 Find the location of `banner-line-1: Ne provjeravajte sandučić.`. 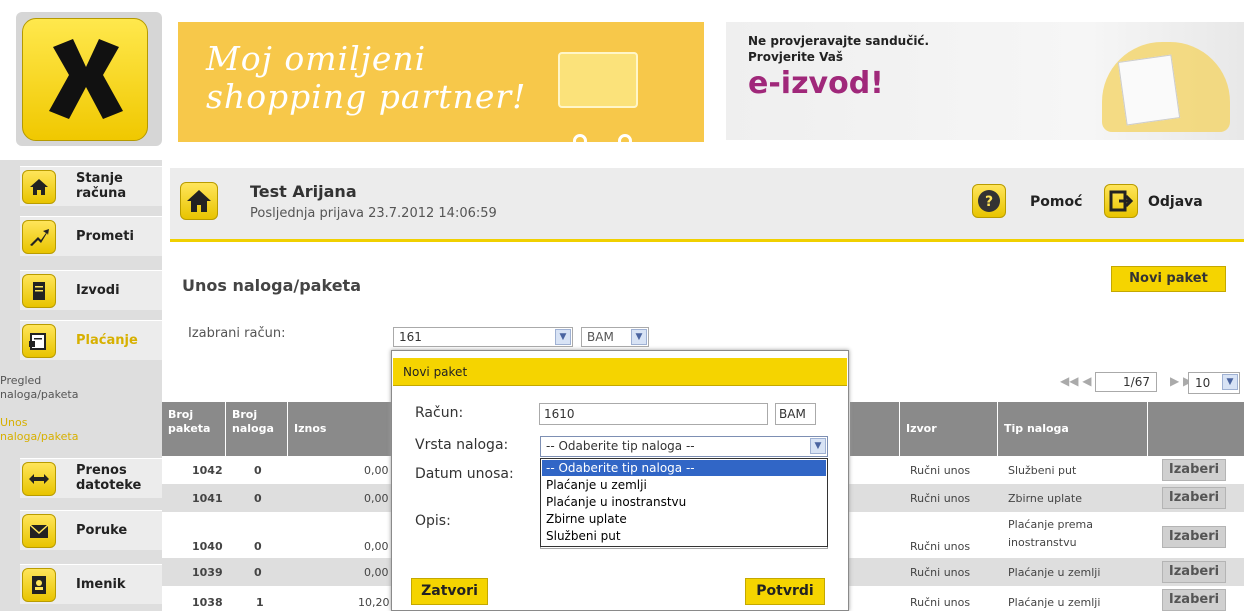

banner-line-1: Ne provjeravajte sandučić. is located at coordinates (839, 41).